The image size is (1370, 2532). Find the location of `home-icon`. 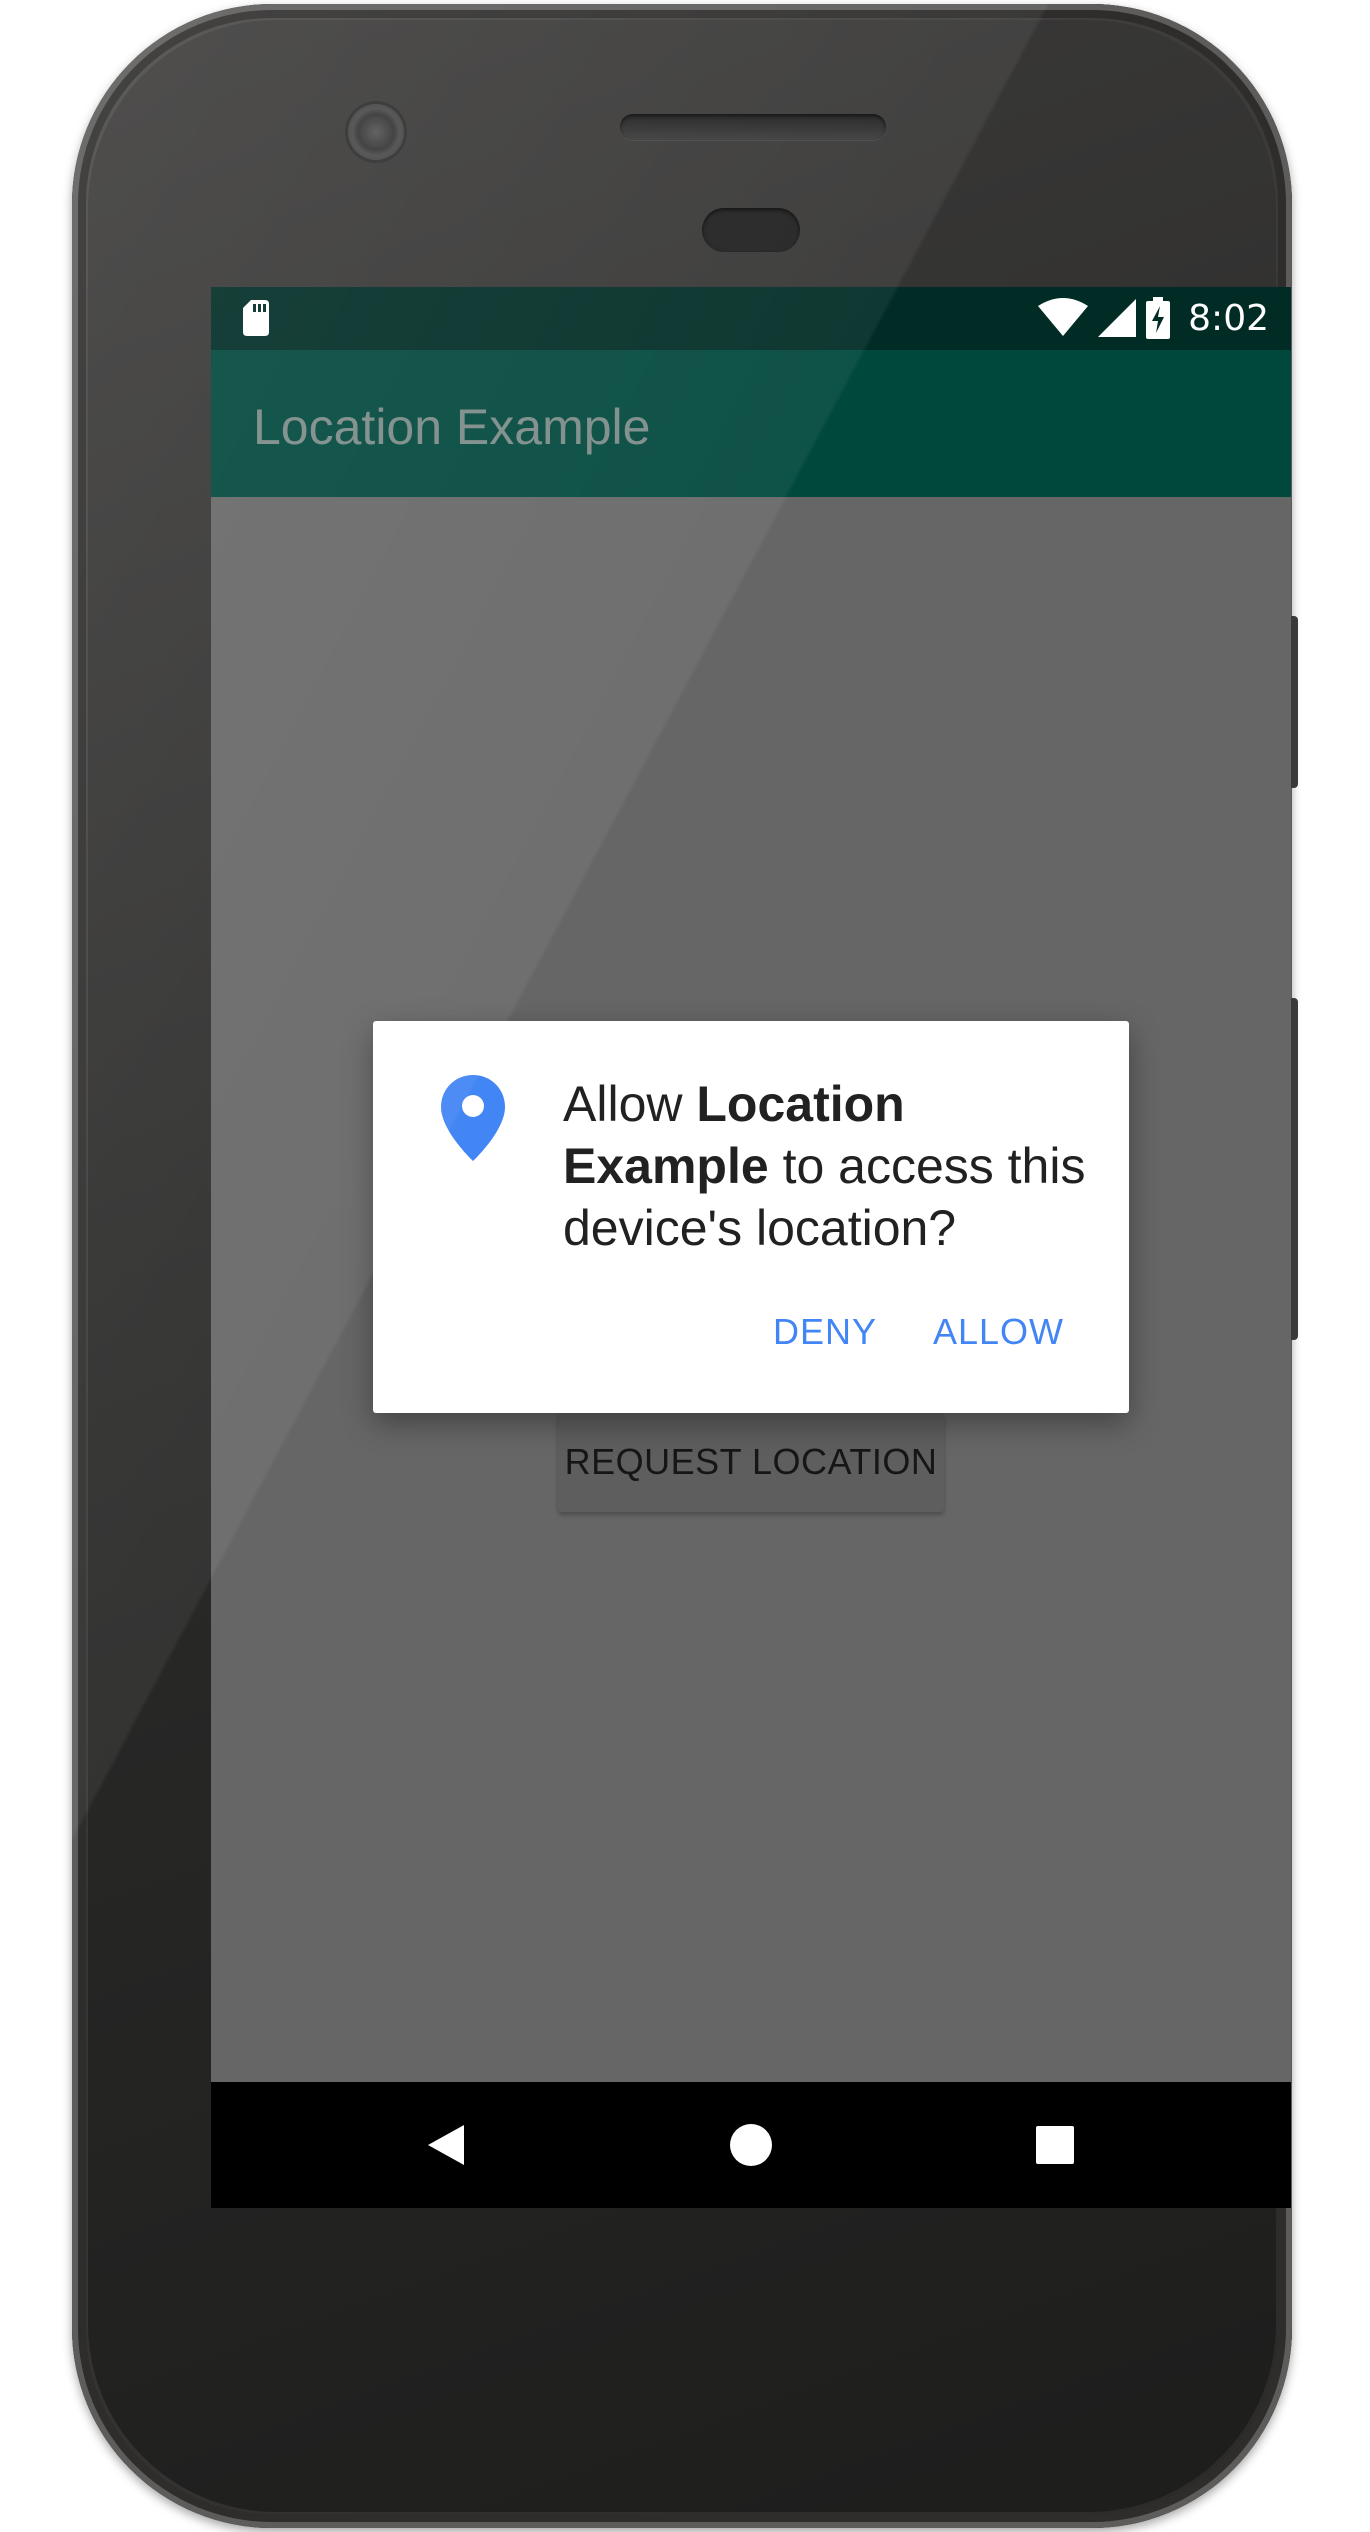

home-icon is located at coordinates (751, 2145).